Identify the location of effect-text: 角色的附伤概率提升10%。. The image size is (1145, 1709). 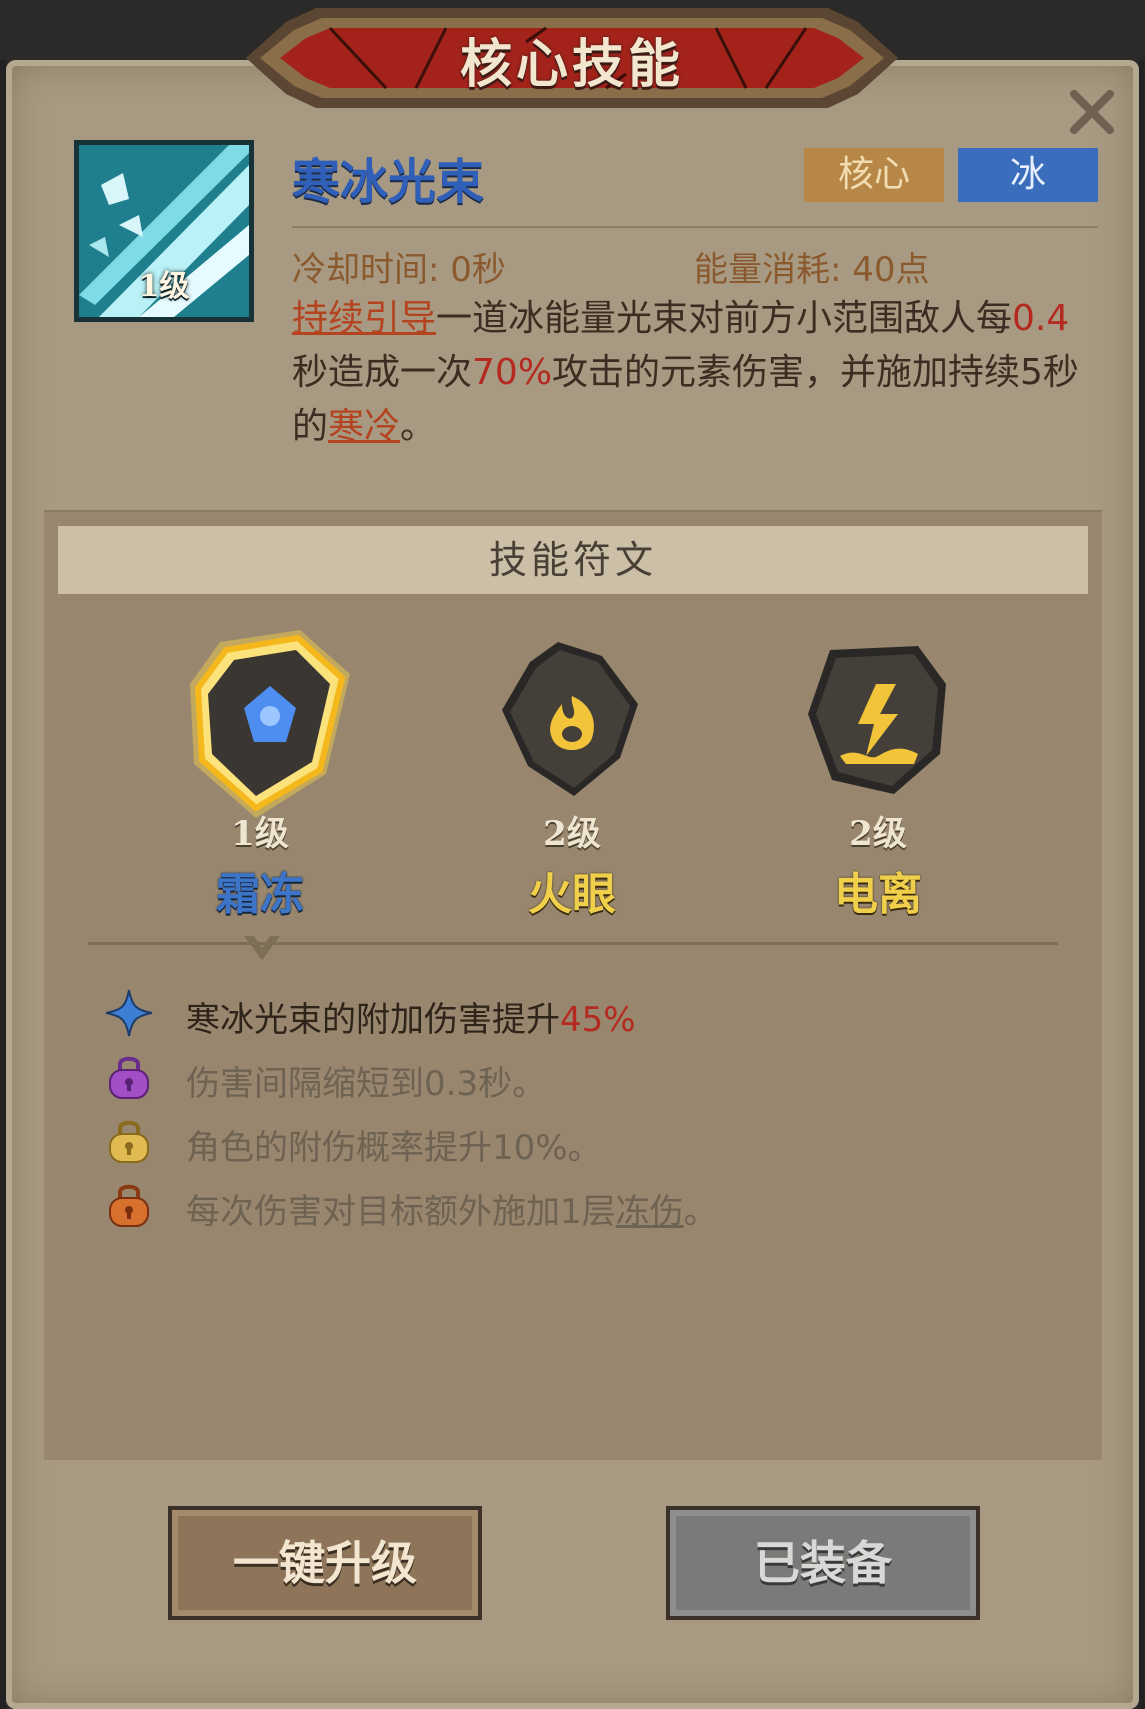
(394, 1148).